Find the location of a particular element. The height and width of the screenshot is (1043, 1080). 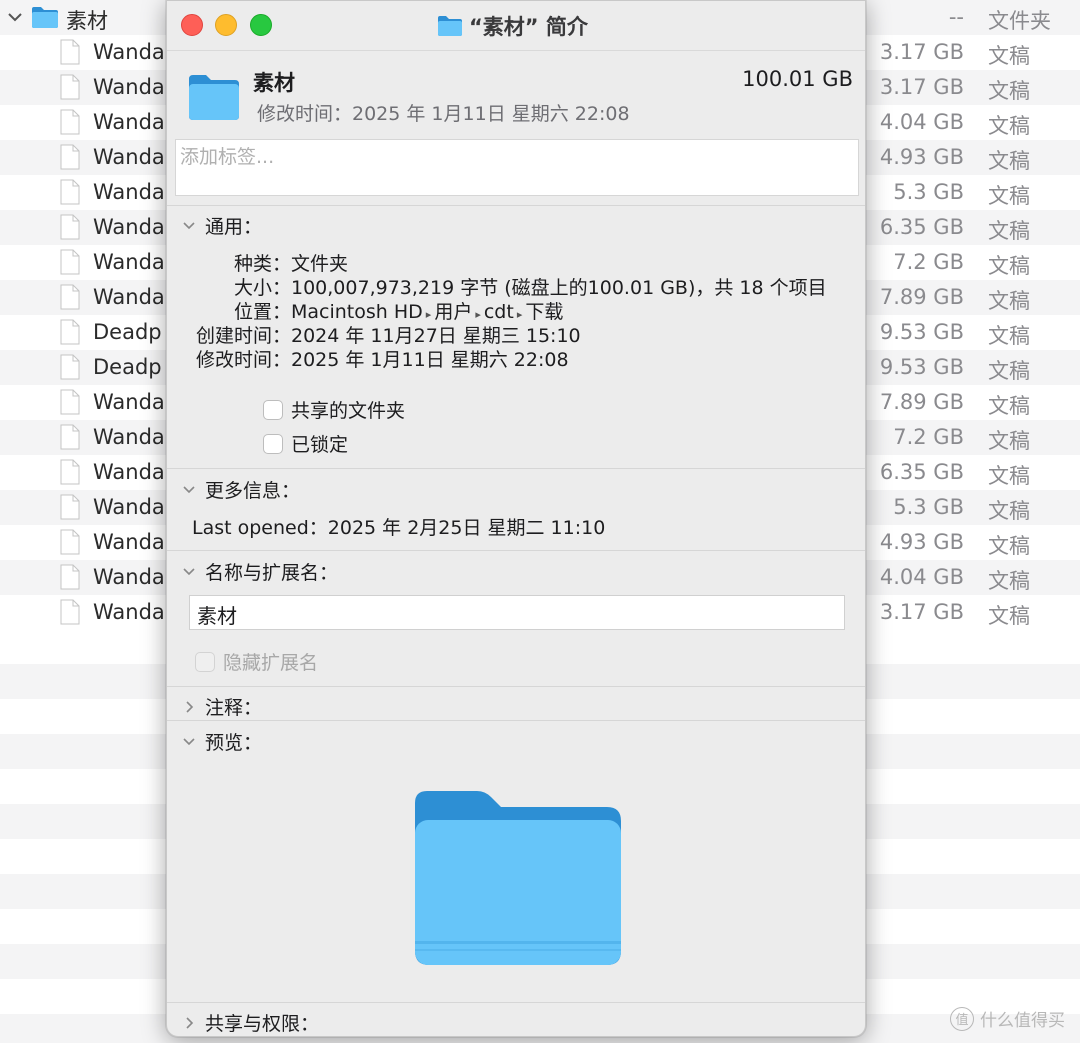

item-size: 100.01 GB is located at coordinates (797, 79).